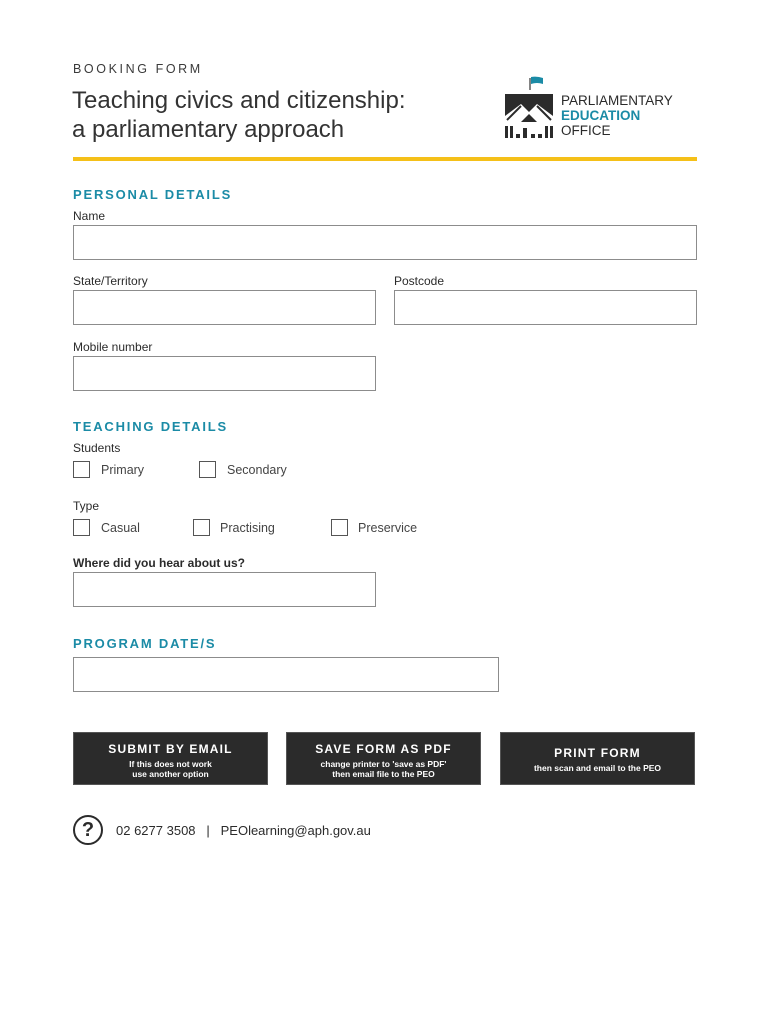 This screenshot has height=1024, width=770. I want to click on preservice-label: Preservice, so click(388, 528).